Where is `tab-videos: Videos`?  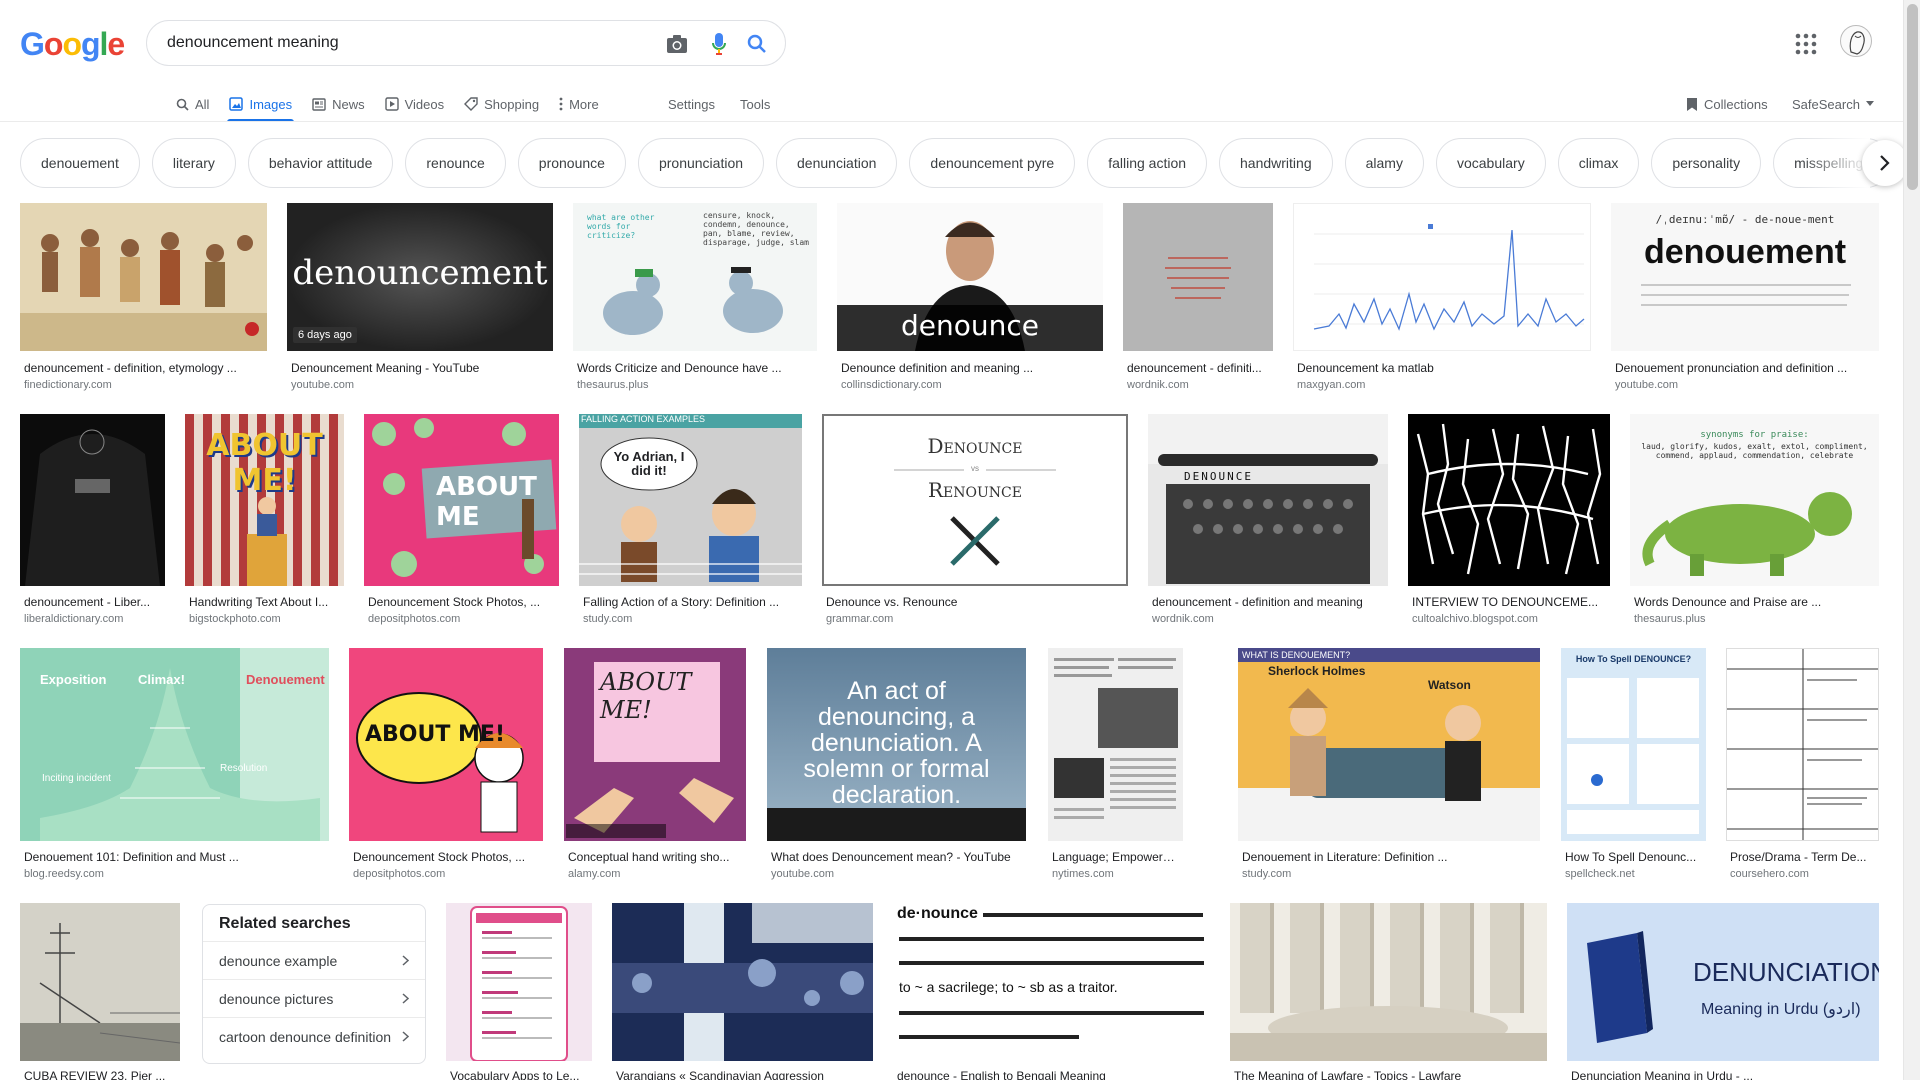
tab-videos: Videos is located at coordinates (415, 104).